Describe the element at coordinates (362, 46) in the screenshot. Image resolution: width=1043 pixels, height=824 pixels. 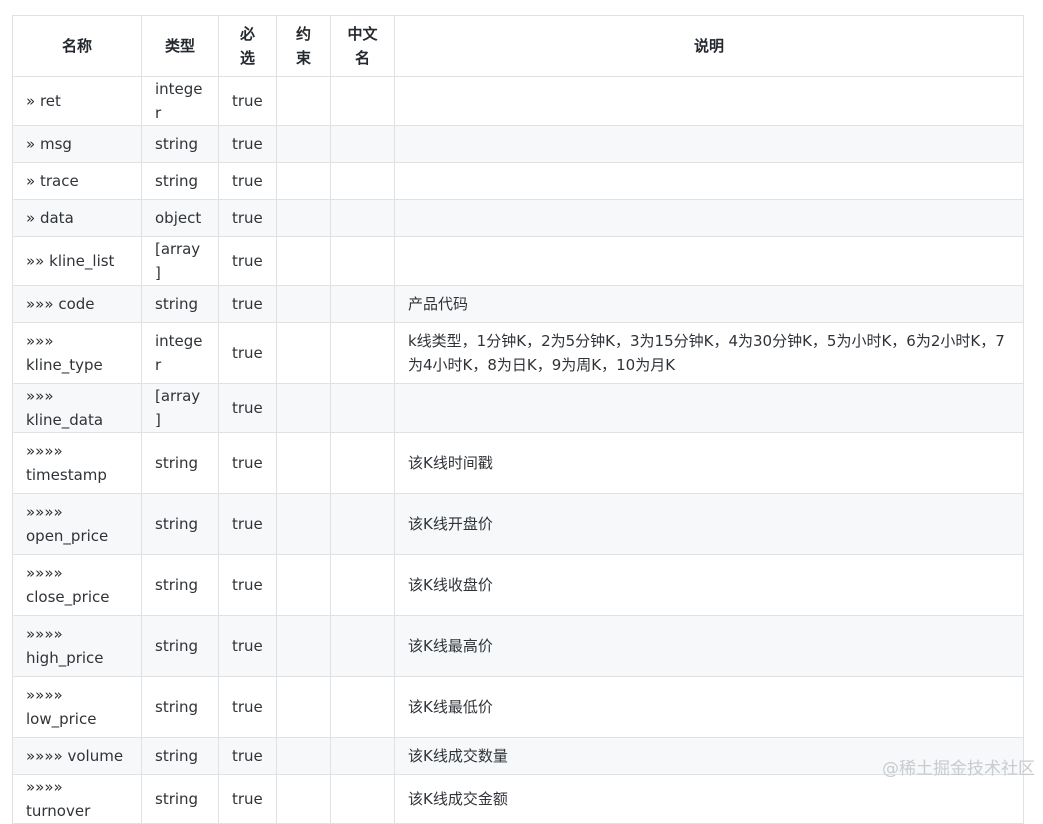
I see `header-chinese-name: 中文名` at that location.